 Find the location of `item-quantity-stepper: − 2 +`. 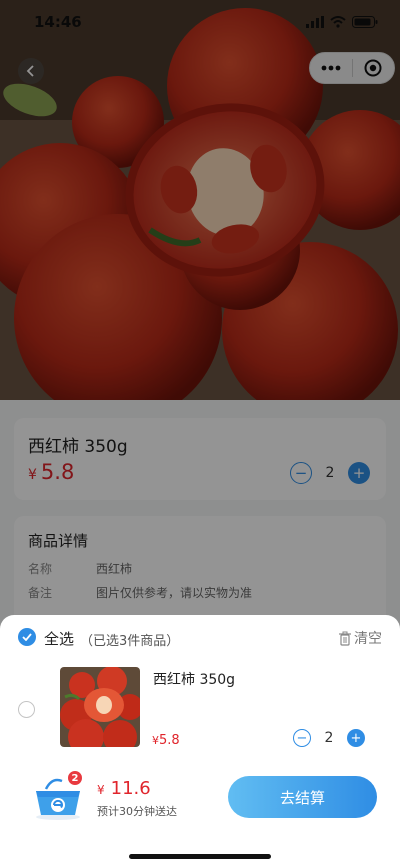

item-quantity-stepper: − 2 + is located at coordinates (329, 738).